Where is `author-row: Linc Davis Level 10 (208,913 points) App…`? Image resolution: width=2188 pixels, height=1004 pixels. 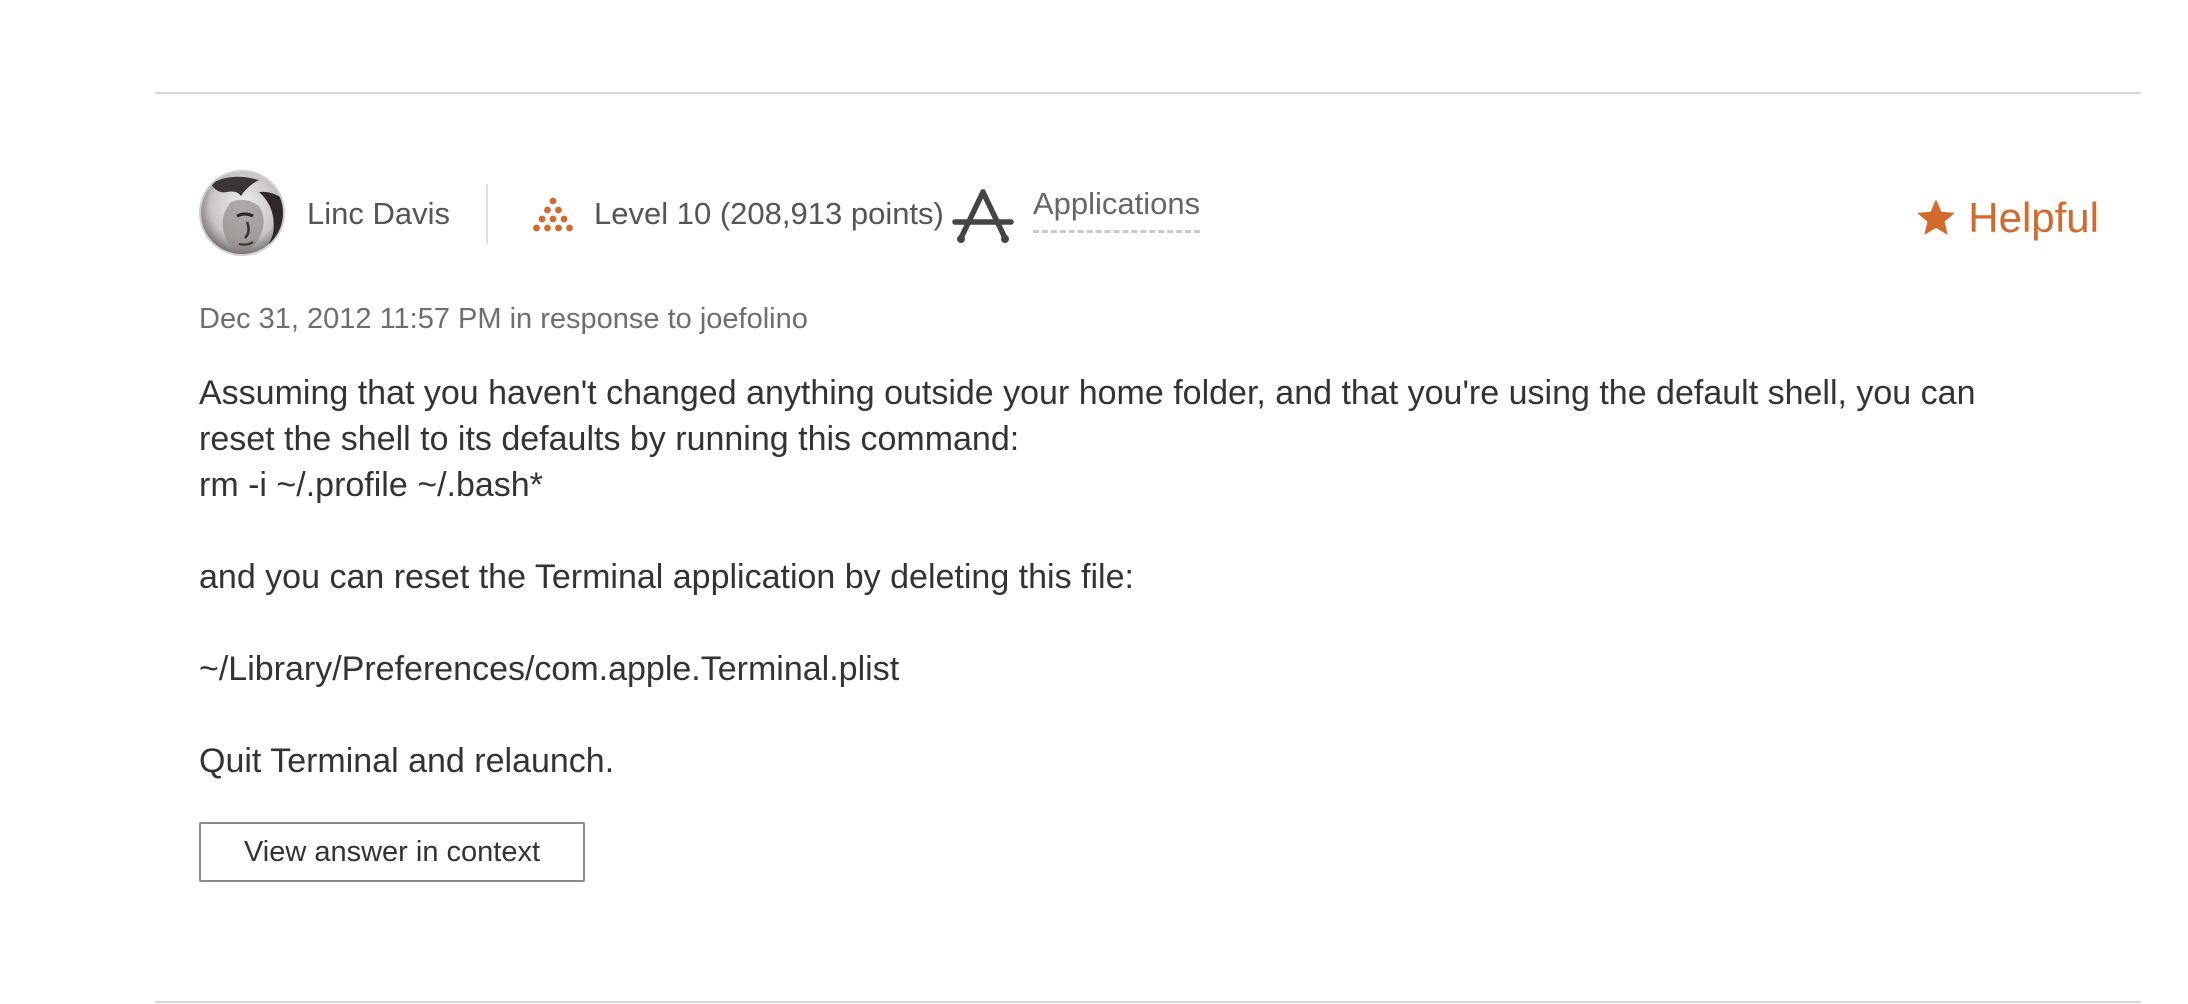 author-row: Linc Davis Level 10 (208,913 points) App… is located at coordinates (1149, 215).